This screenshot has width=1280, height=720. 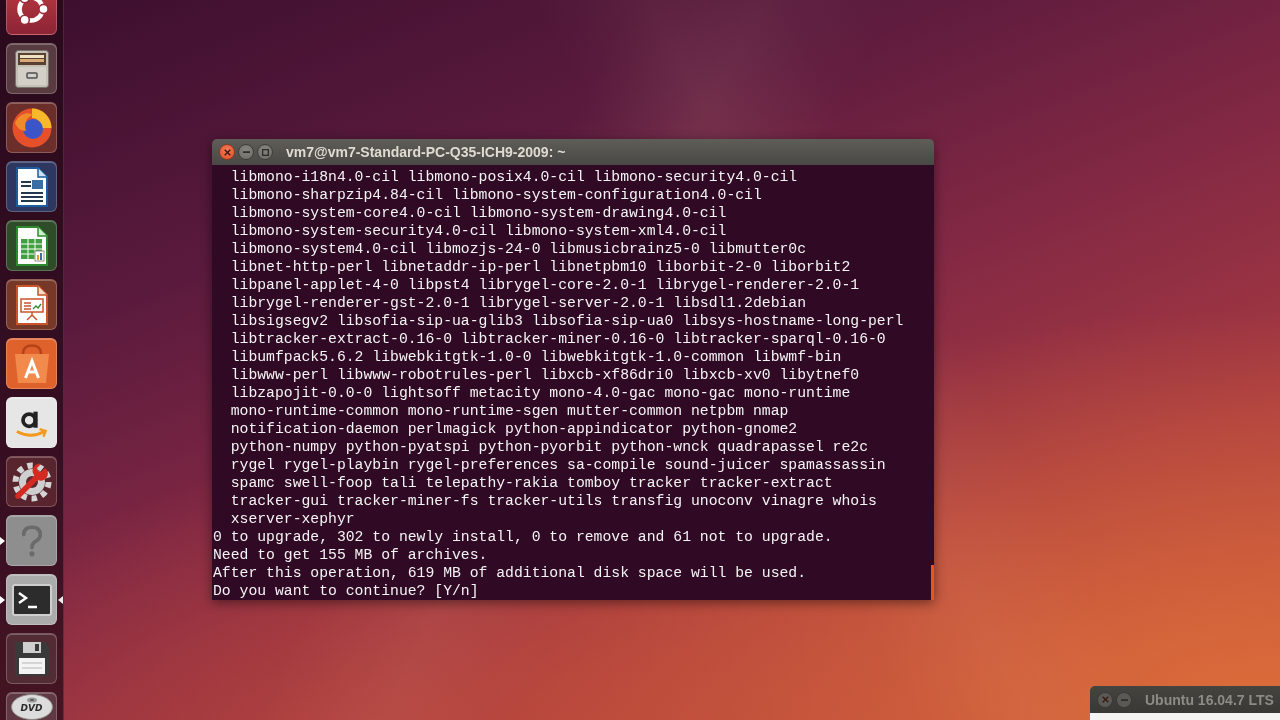 What do you see at coordinates (478, 231) in the screenshot?
I see `terminal-output-line: libmono-system-security4.0-cil libmono-system-xml4.0-cil` at bounding box center [478, 231].